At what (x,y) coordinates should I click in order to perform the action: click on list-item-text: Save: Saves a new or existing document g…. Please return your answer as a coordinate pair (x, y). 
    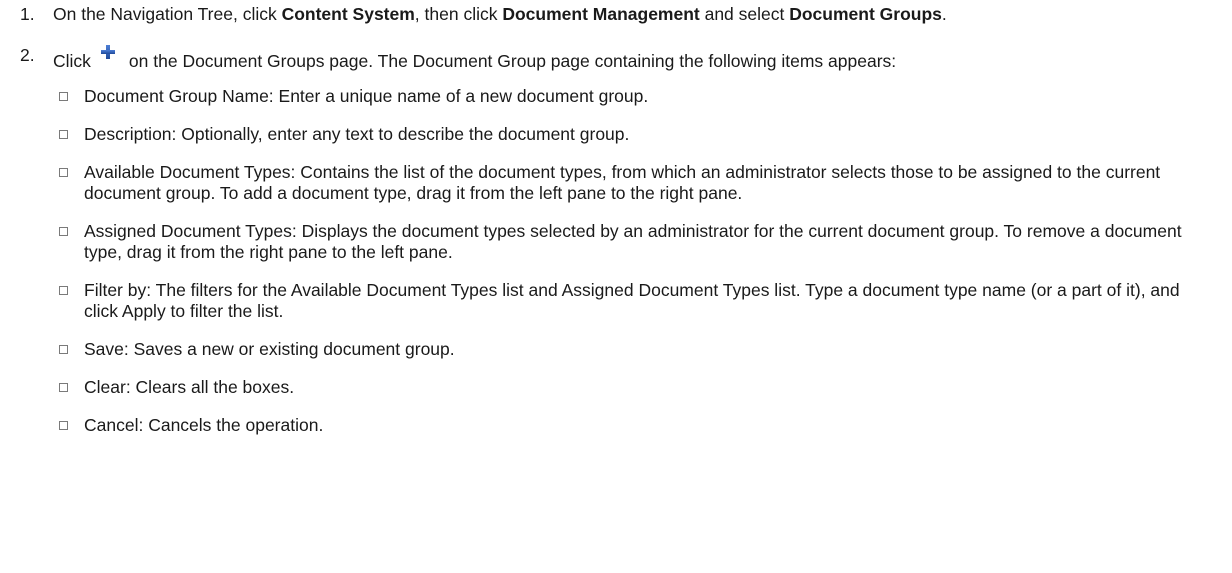
    Looking at the image, I should click on (269, 349).